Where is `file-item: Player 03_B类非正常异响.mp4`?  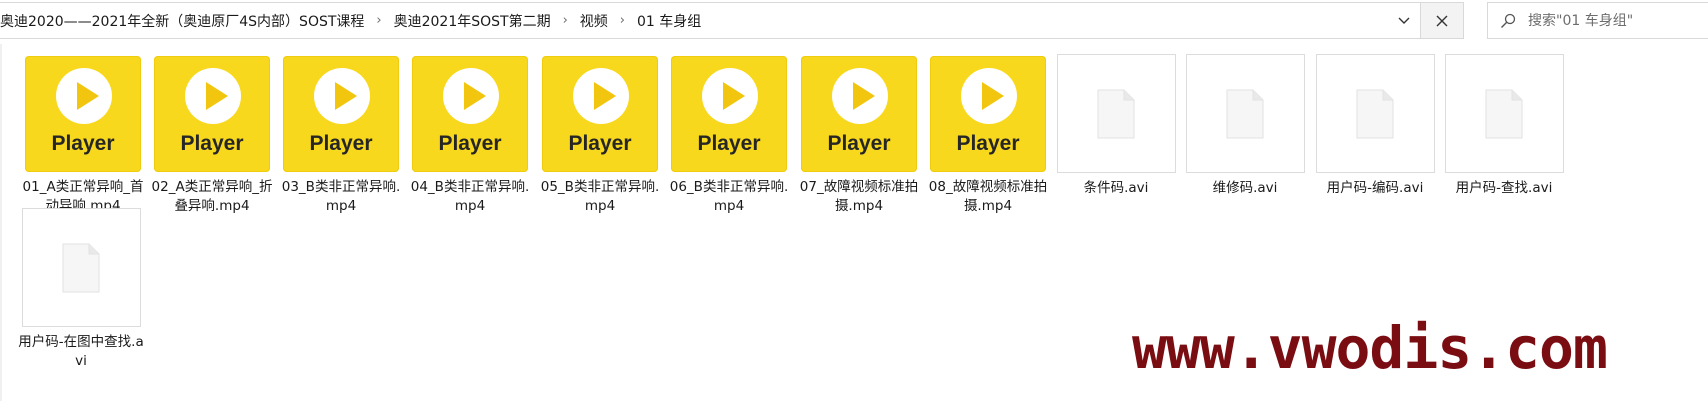
file-item: Player 03_B类非正常异响.mp4 is located at coordinates (341, 136).